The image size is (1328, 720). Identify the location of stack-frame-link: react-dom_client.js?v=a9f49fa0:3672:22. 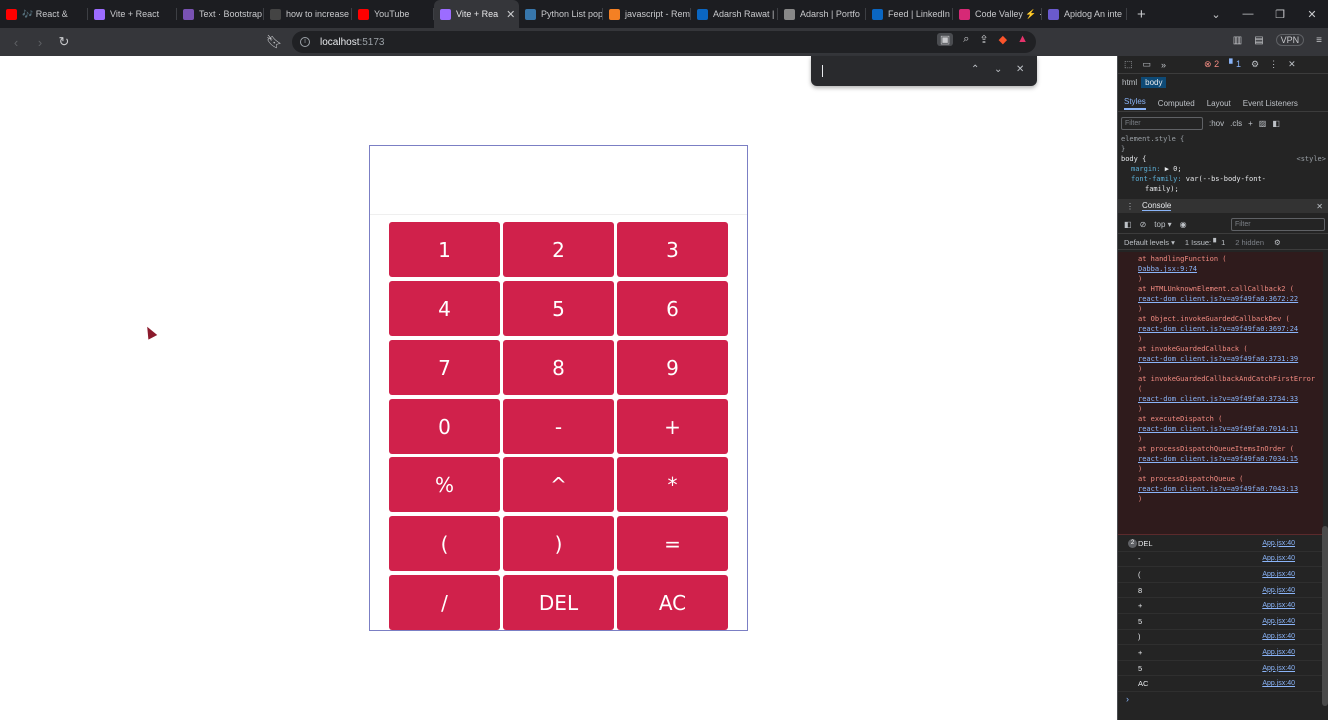
(1230, 299).